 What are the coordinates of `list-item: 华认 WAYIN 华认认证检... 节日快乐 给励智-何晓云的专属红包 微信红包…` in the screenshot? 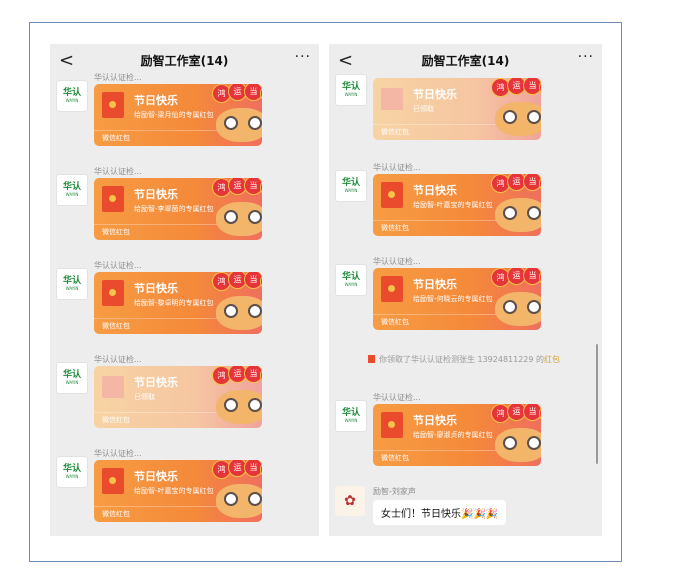 It's located at (465, 301).